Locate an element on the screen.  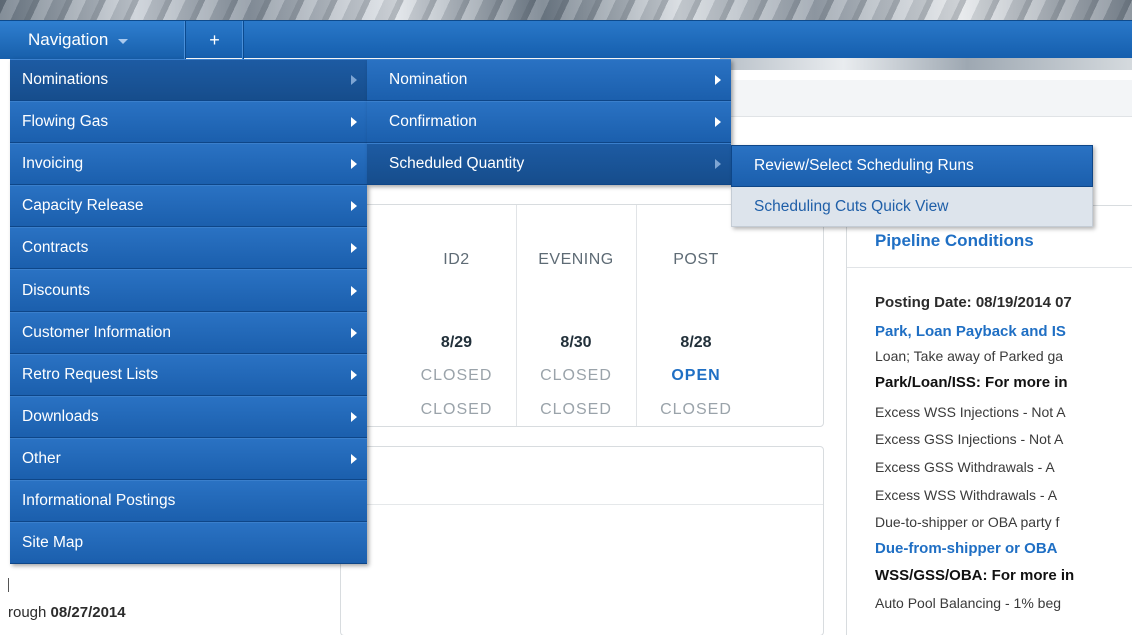
cycle-column: POST 8/28 OPEN CLOSED is located at coordinates (695, 315).